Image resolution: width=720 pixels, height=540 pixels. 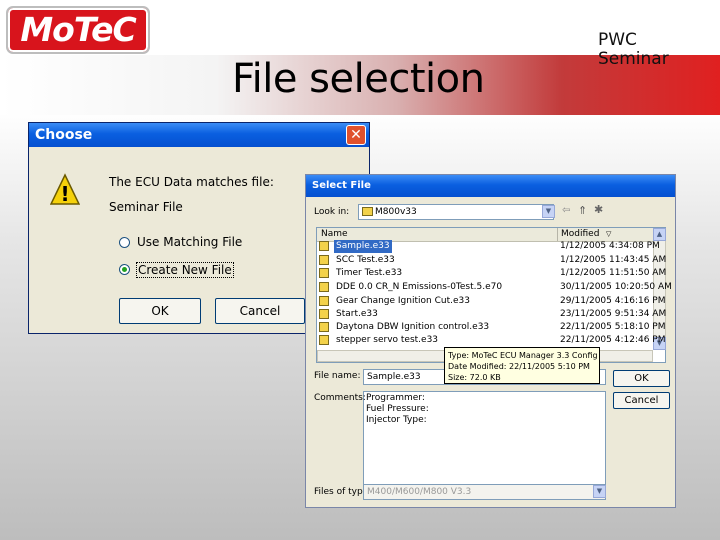 I want to click on file-modified: 22/11/2005 5:18:10 PM, so click(x=613, y=327).